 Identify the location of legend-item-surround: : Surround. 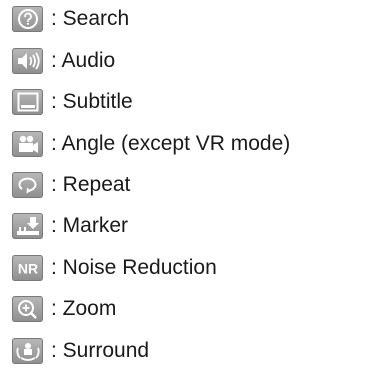
(80, 351).